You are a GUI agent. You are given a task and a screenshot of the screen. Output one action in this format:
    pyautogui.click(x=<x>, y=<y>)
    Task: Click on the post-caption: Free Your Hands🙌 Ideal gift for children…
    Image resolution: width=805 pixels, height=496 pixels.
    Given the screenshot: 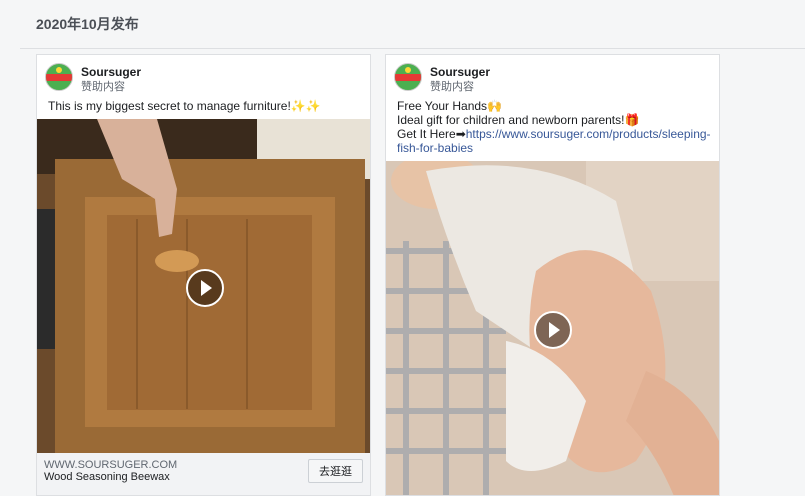 What is the action you would take?
    pyautogui.click(x=554, y=127)
    